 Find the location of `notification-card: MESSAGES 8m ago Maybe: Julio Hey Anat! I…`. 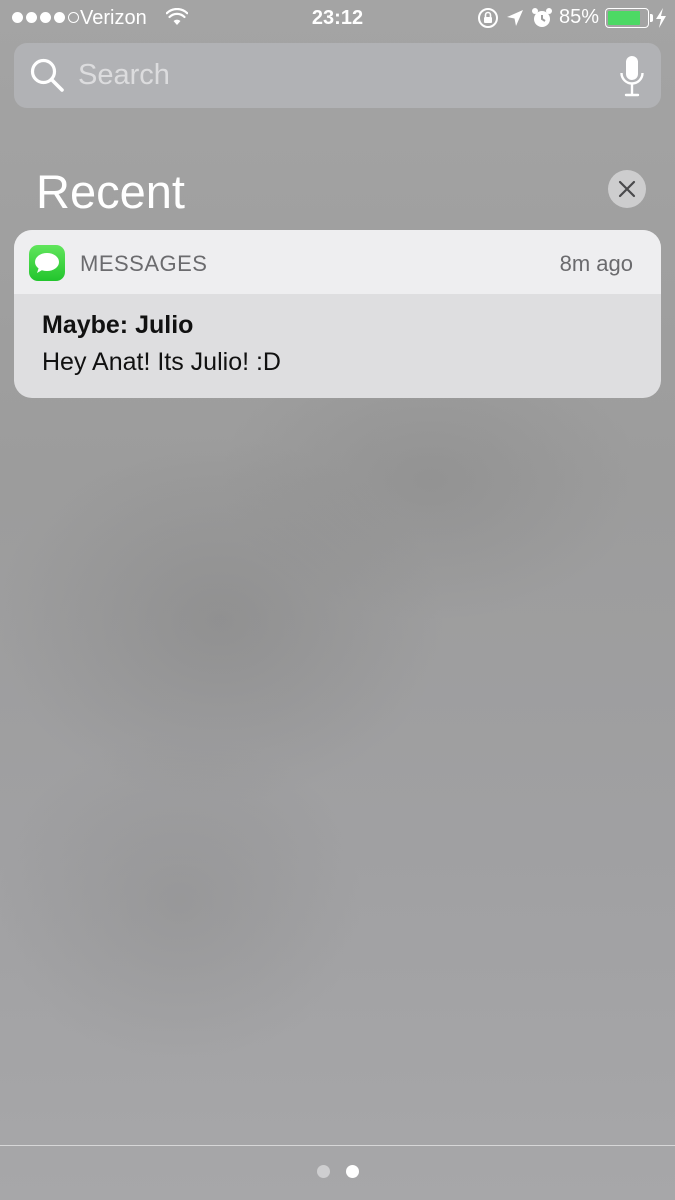

notification-card: MESSAGES 8m ago Maybe: Julio Hey Anat! I… is located at coordinates (337, 314).